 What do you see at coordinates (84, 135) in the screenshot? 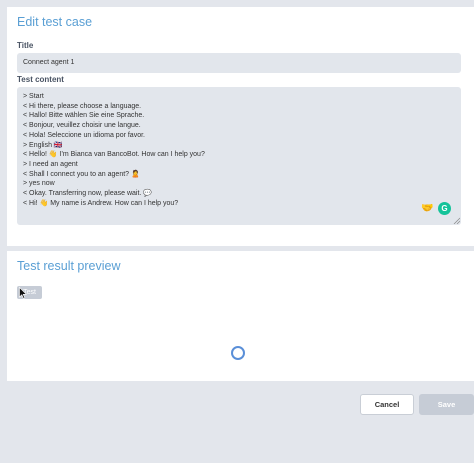
I see `content-line: < Hola! Seleccione un idioma por favor.` at bounding box center [84, 135].